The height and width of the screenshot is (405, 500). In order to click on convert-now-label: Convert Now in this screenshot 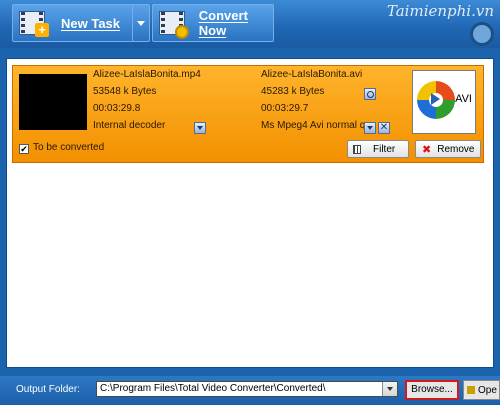, I will do `click(223, 23)`.